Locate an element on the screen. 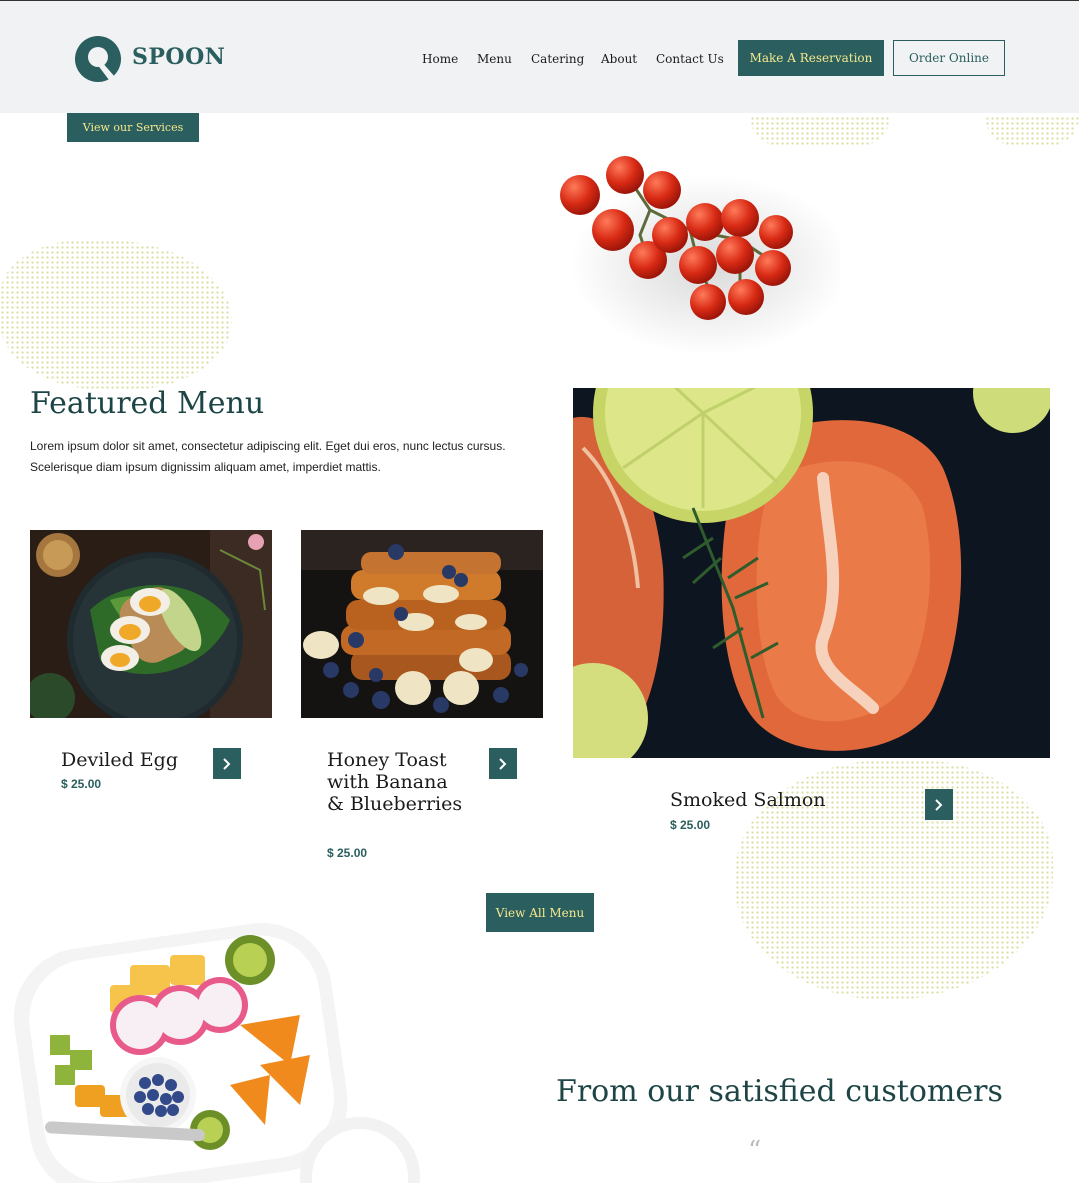  nav-home: Home is located at coordinates (440, 59).